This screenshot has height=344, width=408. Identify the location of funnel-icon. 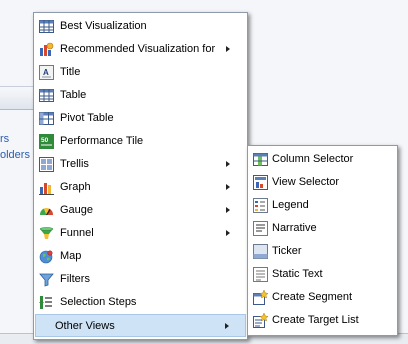
(46, 233).